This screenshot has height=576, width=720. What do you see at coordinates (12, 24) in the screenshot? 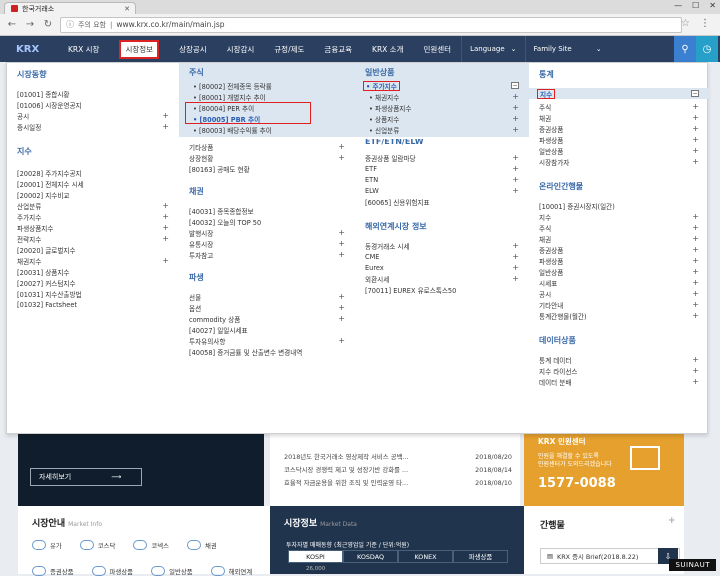
I see `back-icon: ←` at bounding box center [12, 24].